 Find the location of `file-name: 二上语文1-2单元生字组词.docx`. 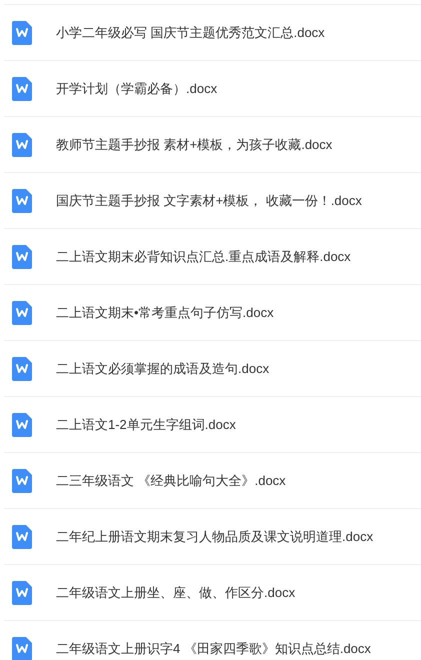

file-name: 二上语文1-2单元生字组词.docx is located at coordinates (146, 425).